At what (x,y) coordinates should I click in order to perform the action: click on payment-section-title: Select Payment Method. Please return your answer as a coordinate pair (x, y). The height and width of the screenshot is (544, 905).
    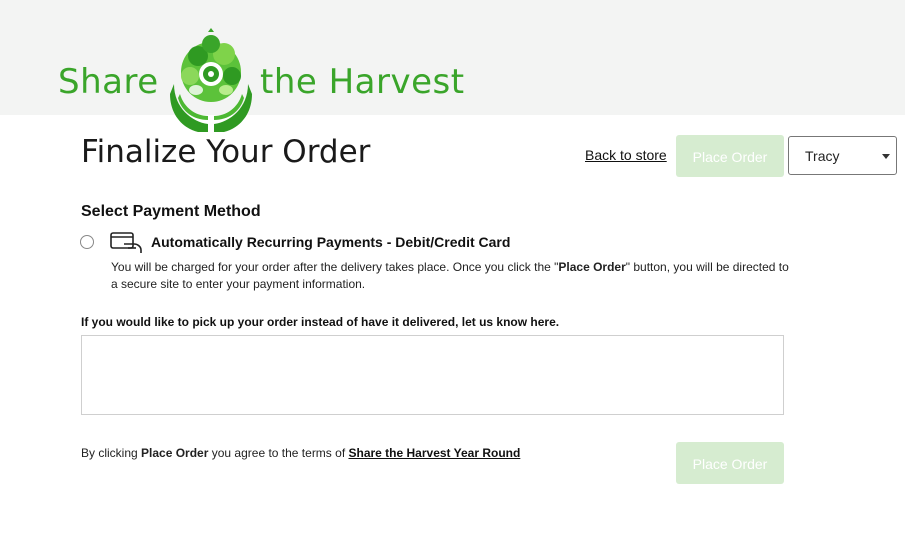
    Looking at the image, I should click on (171, 211).